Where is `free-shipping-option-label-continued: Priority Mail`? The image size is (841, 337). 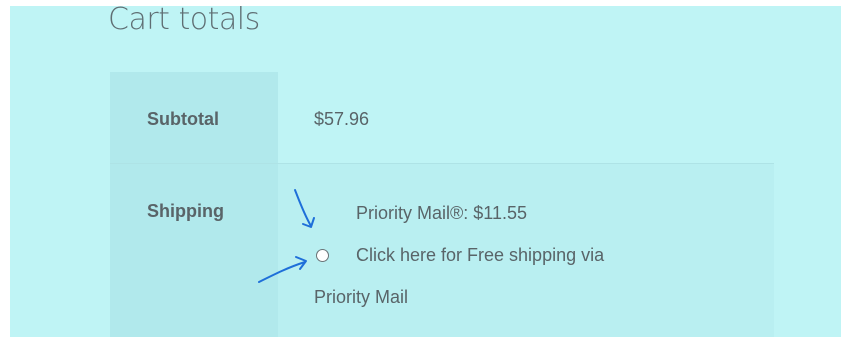 free-shipping-option-label-continued: Priority Mail is located at coordinates (361, 297).